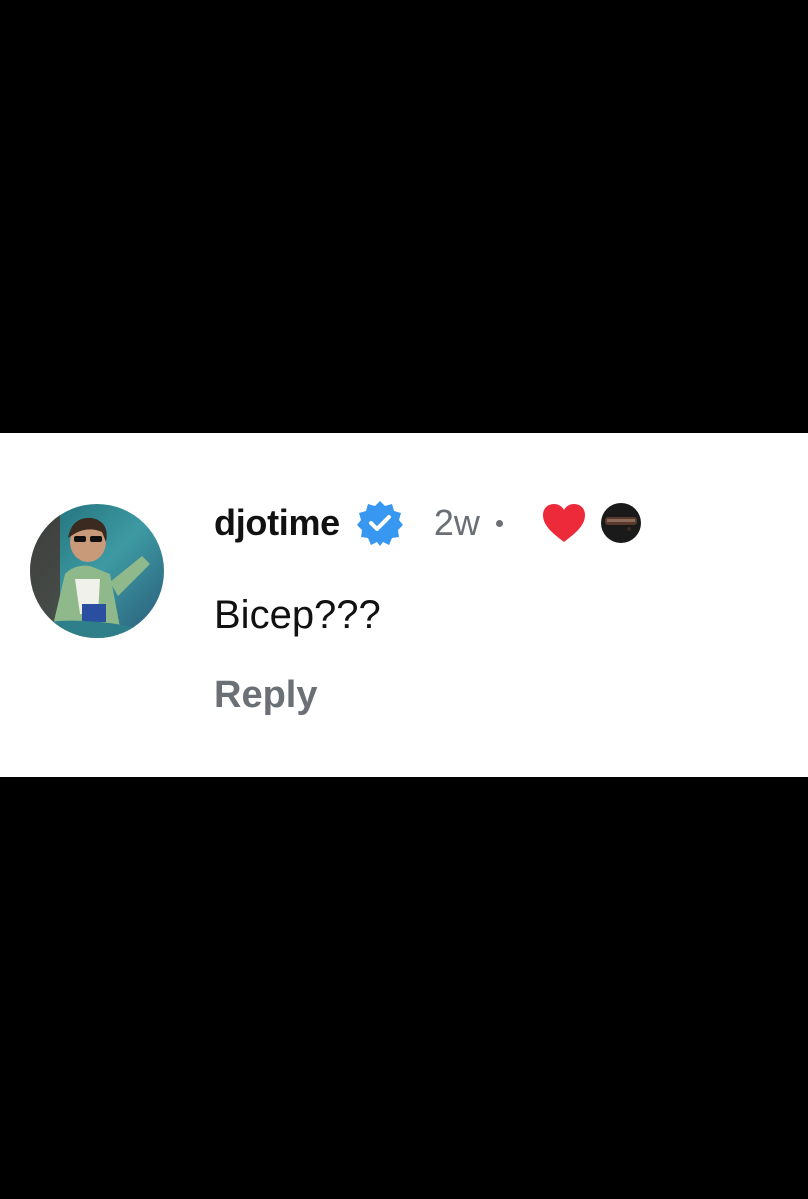 This screenshot has height=1199, width=808. What do you see at coordinates (380, 523) in the screenshot?
I see `verified-badge-icon` at bounding box center [380, 523].